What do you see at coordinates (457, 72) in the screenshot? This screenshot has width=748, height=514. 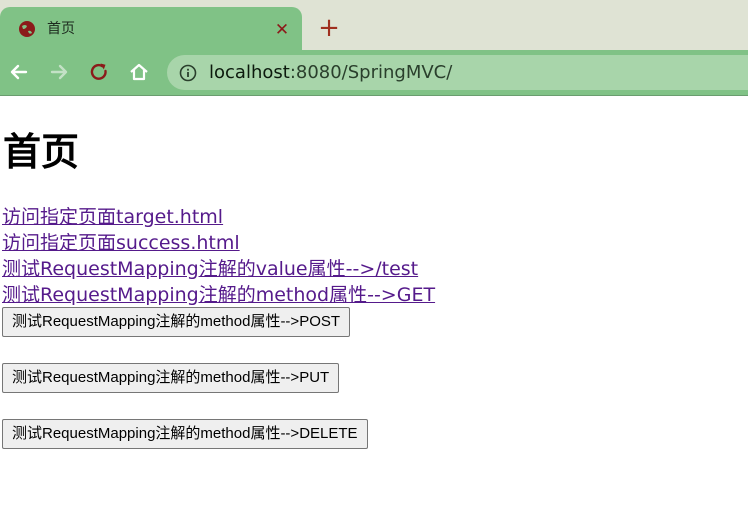 I see `address-bar: localhost:8080/SpringMVC/` at bounding box center [457, 72].